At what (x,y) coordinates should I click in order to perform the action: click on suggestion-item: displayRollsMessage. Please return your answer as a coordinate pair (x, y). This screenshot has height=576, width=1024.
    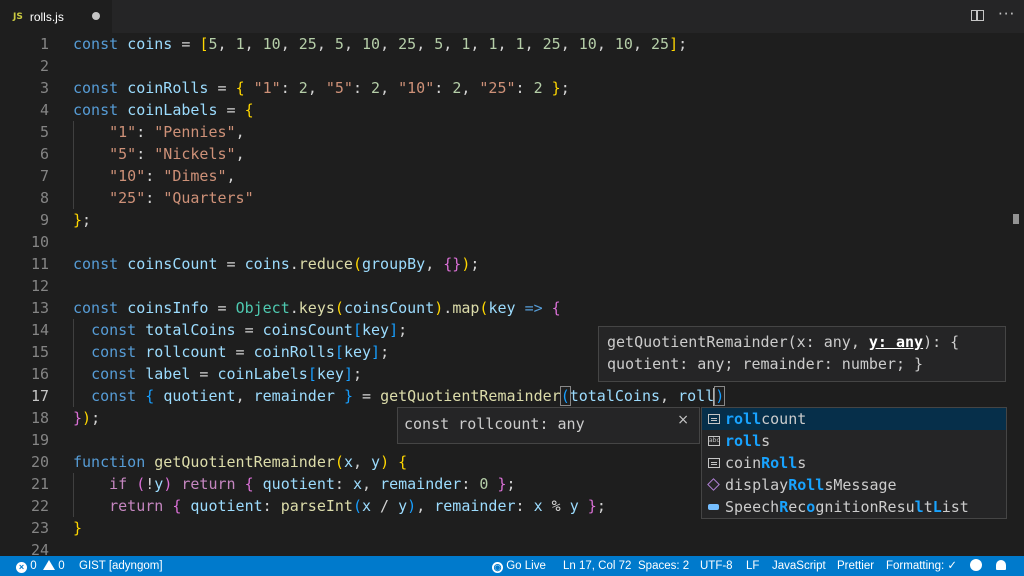
    Looking at the image, I should click on (854, 485).